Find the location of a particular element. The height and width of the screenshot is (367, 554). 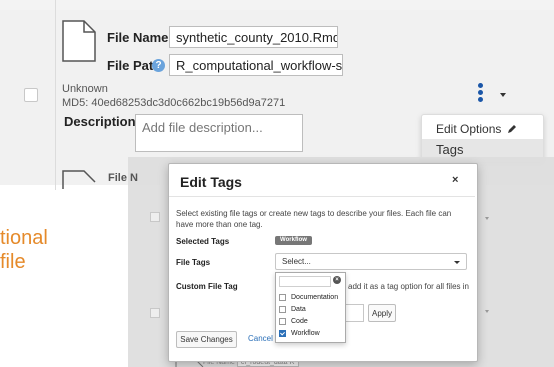

description-label: Description is located at coordinates (100, 121).